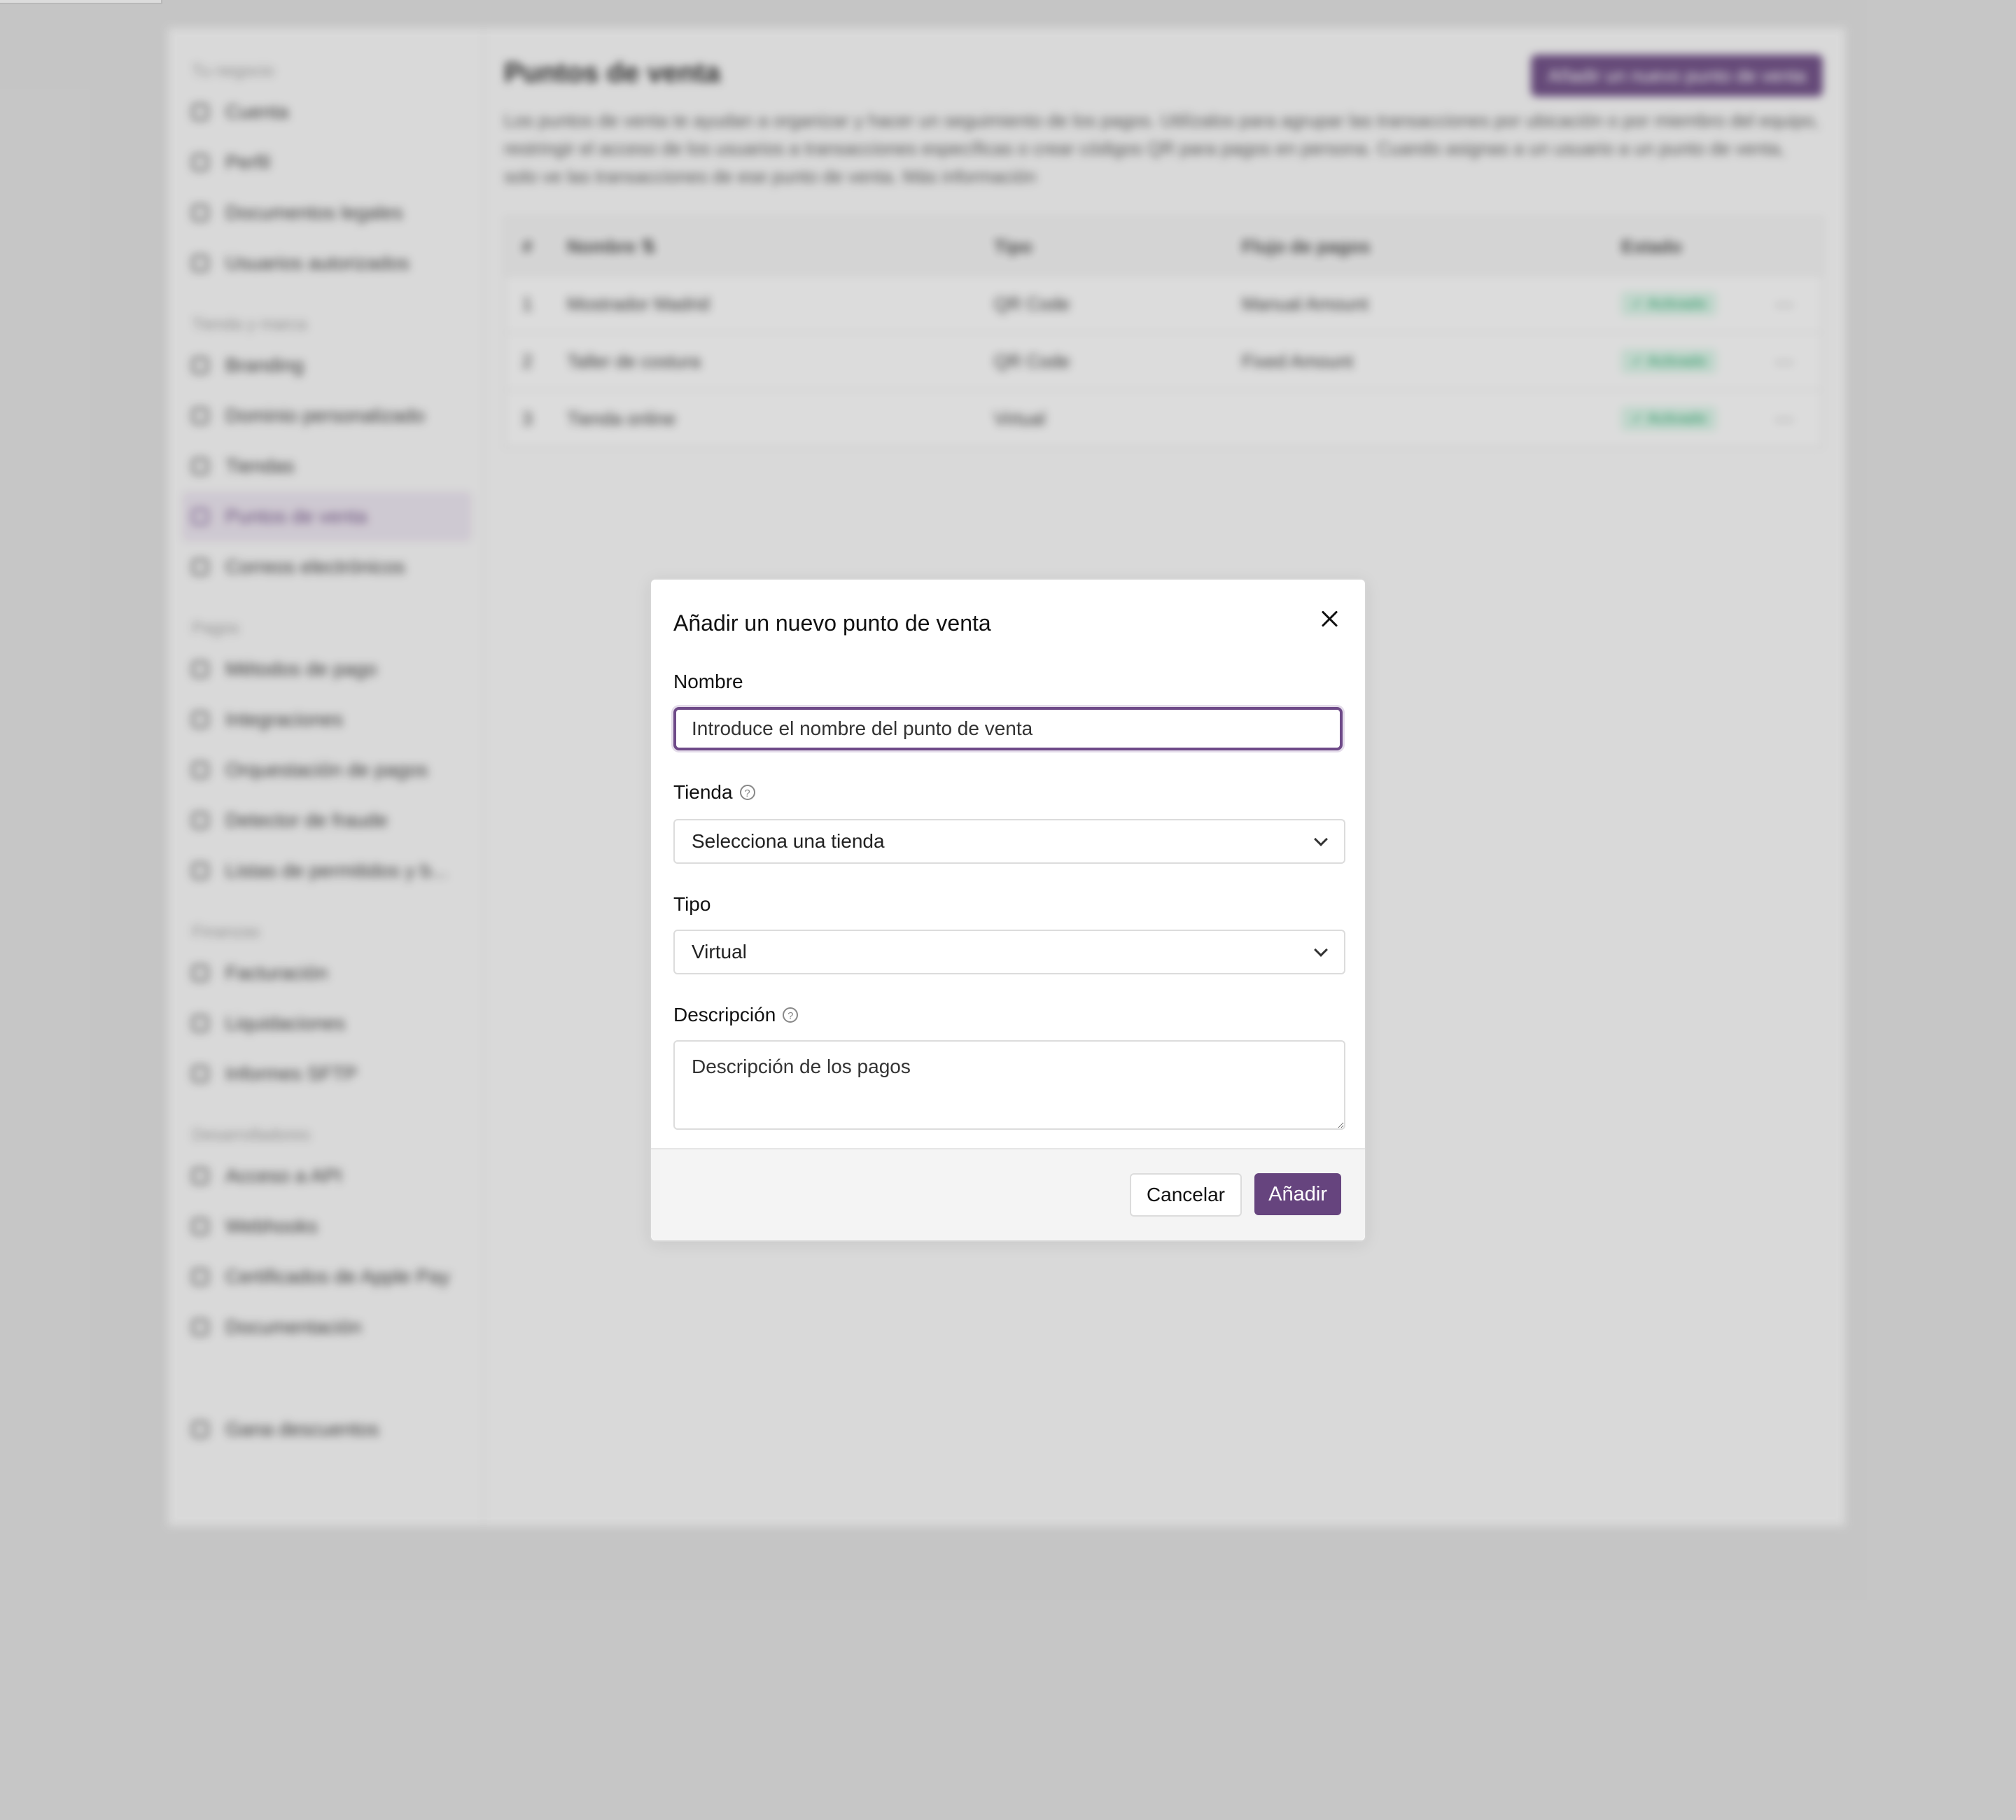 This screenshot has width=2016, height=1820. What do you see at coordinates (1297, 1194) in the screenshot?
I see `add-button: Añadir` at bounding box center [1297, 1194].